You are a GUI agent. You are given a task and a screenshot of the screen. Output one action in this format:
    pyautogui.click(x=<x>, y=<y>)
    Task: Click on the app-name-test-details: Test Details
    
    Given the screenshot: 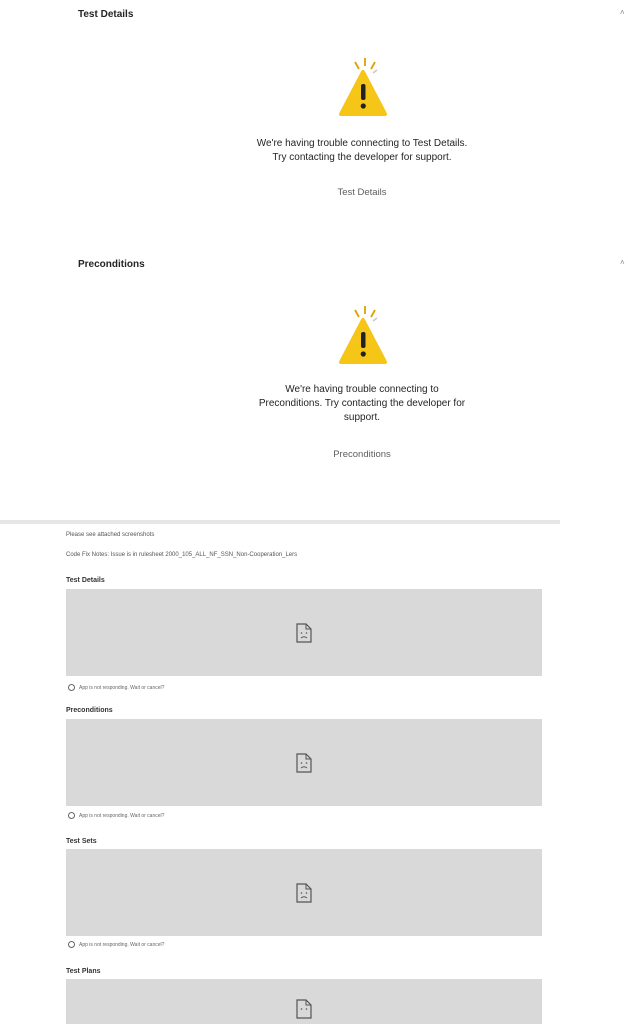 What is the action you would take?
    pyautogui.click(x=362, y=192)
    